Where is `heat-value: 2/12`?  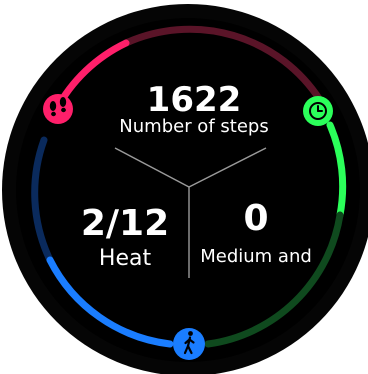 heat-value: 2/12 is located at coordinates (125, 223).